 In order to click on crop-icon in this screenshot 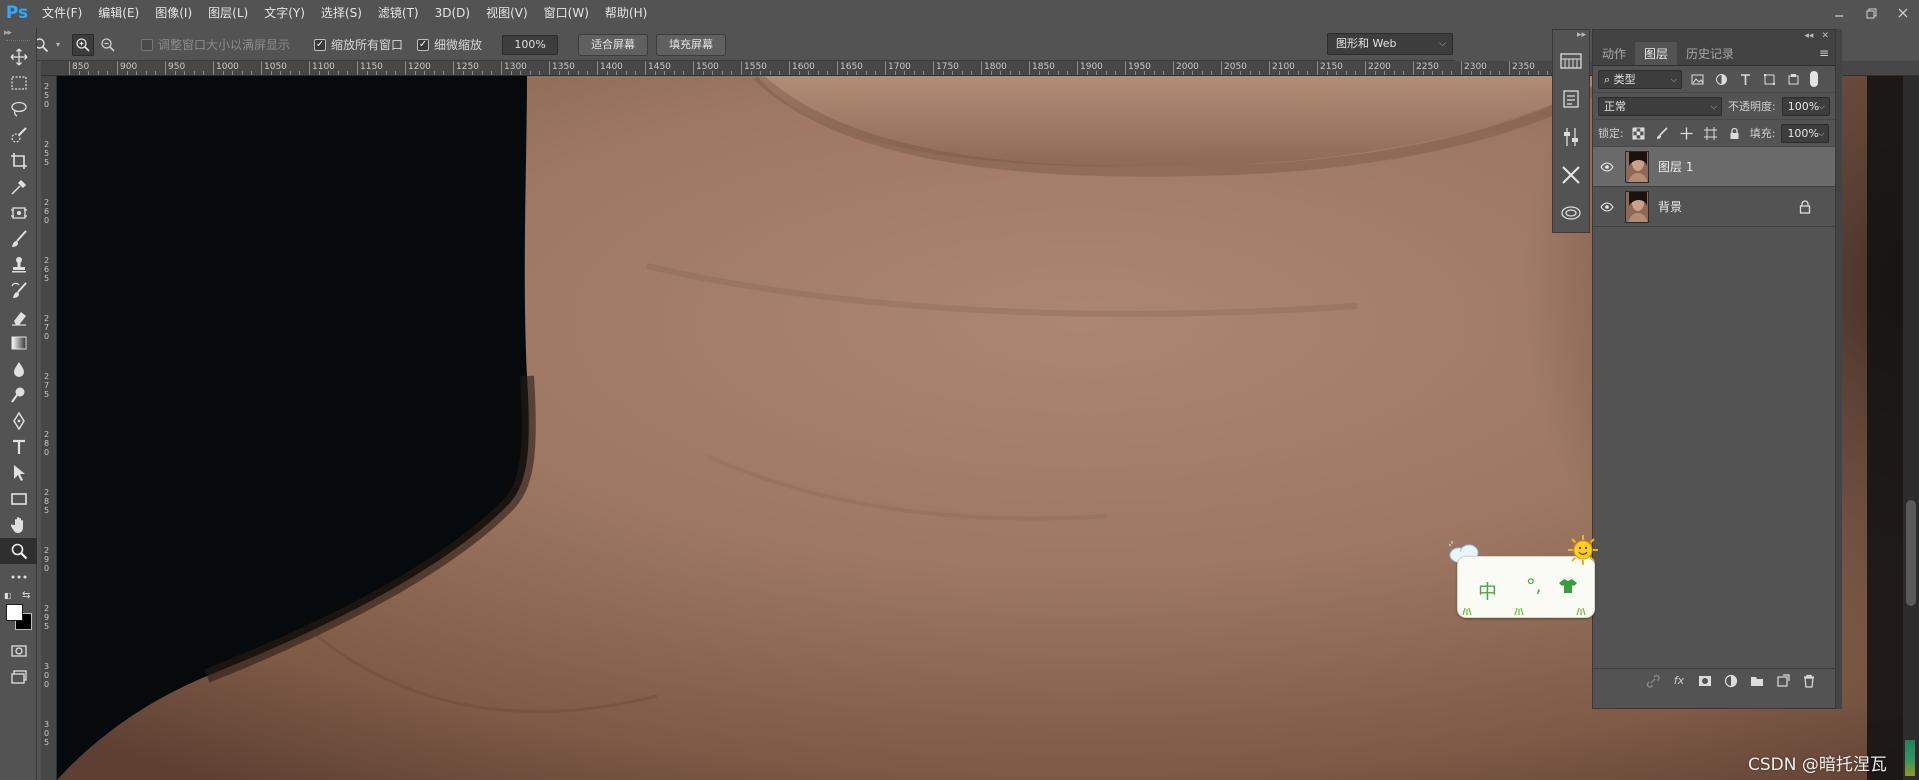, I will do `click(18, 161)`.